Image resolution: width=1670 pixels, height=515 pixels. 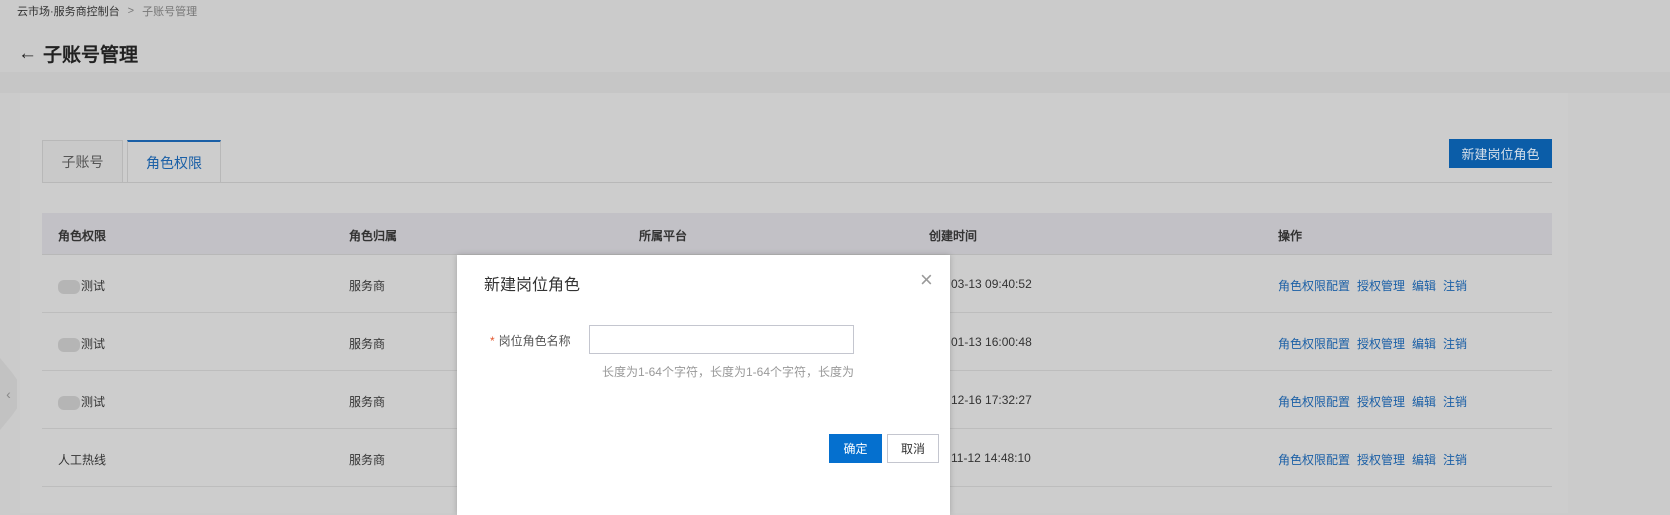 I want to click on cancel-button: 取消, so click(x=913, y=448).